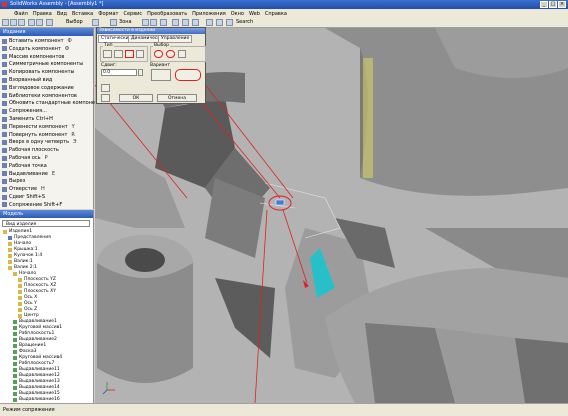 The width and height of the screenshot is (568, 416). What do you see at coordinates (368, 118) in the screenshot?
I see `highlighted-axis` at bounding box center [368, 118].